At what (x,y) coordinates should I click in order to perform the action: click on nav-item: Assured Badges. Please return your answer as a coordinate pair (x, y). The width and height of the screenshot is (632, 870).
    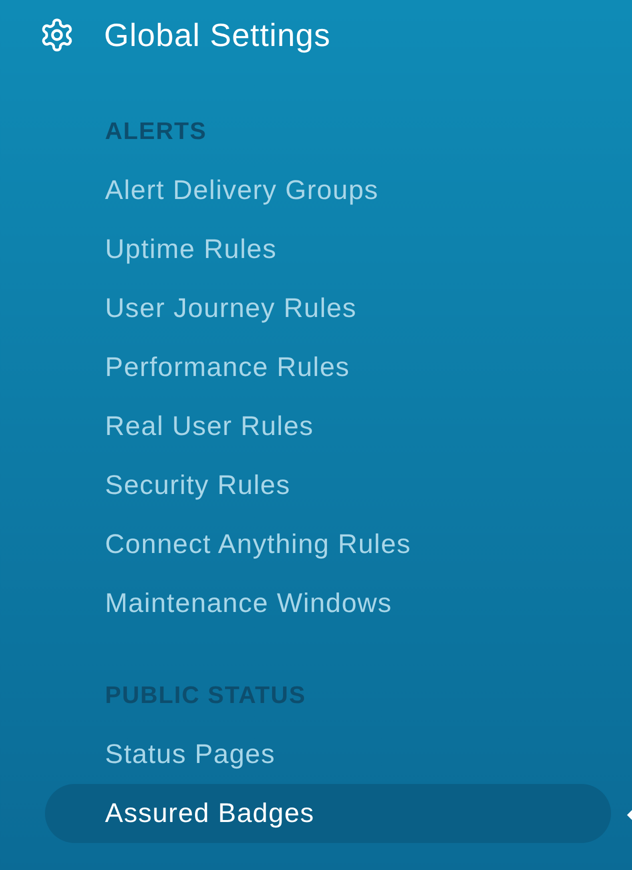
    Looking at the image, I should click on (328, 813).